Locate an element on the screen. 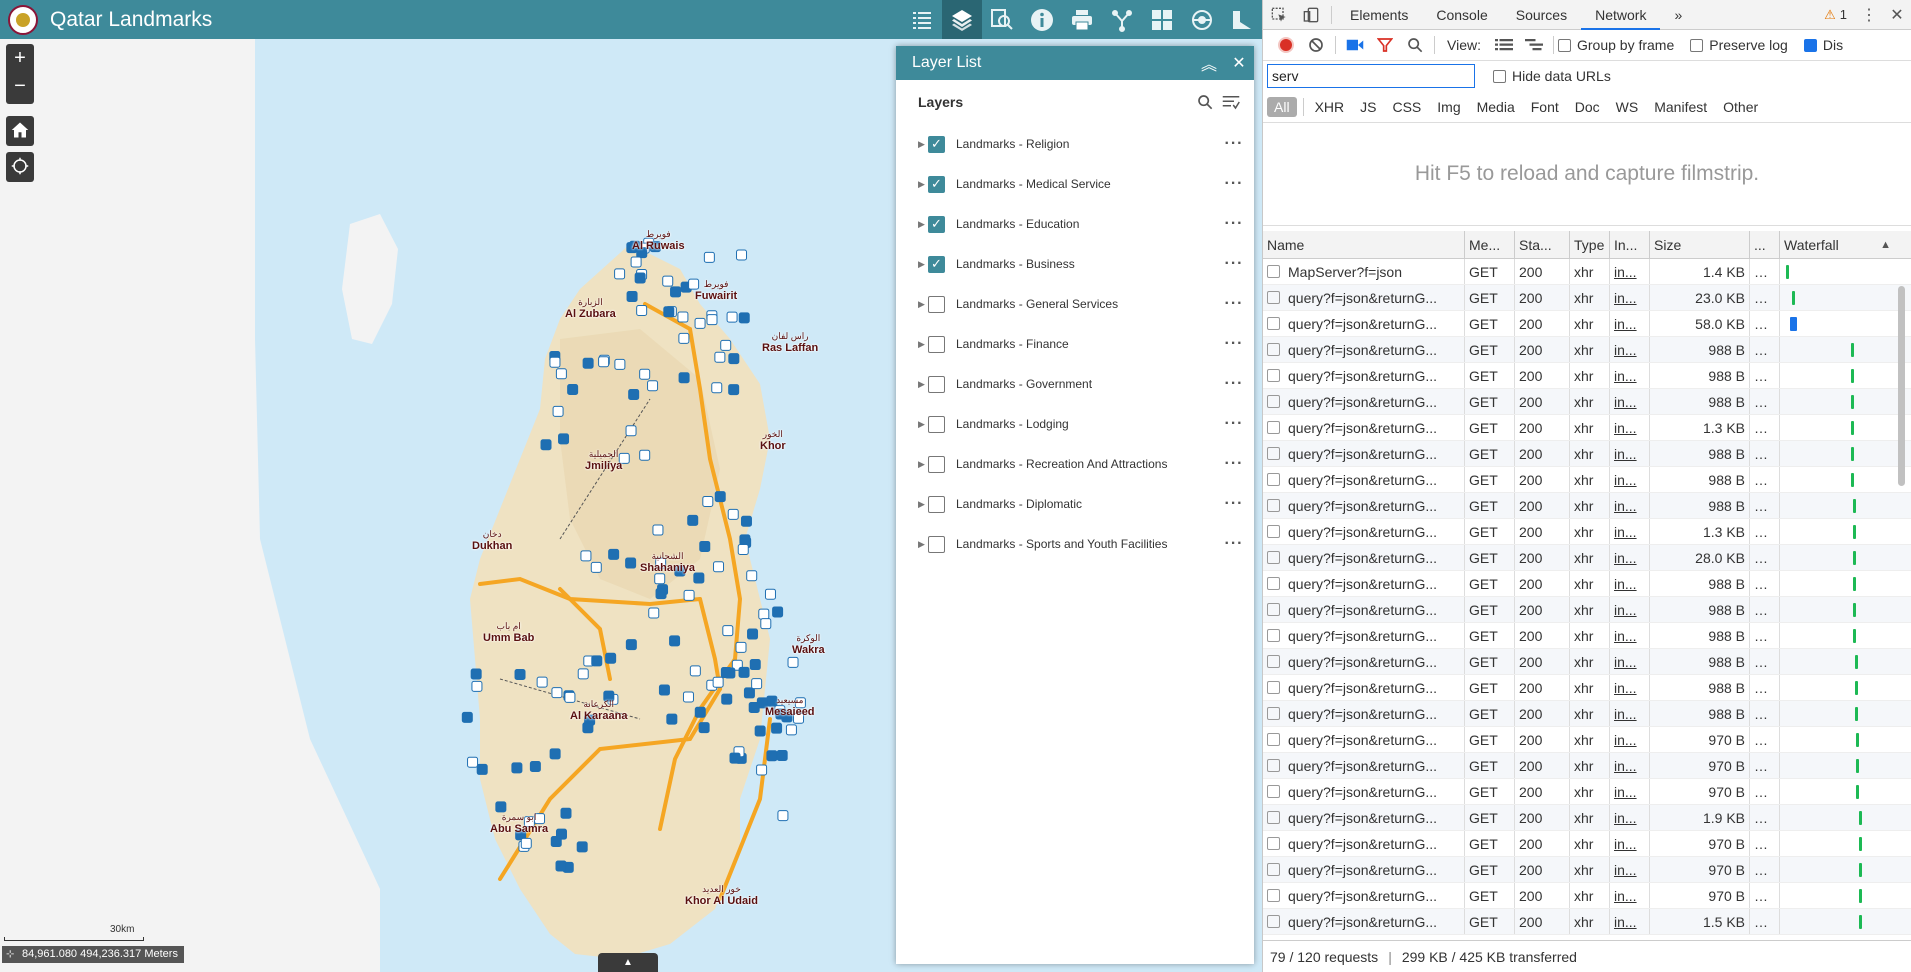 This screenshot has height=972, width=1911. layer-item: ▶ ✓ Landmarks - Business ··· is located at coordinates (1075, 264).